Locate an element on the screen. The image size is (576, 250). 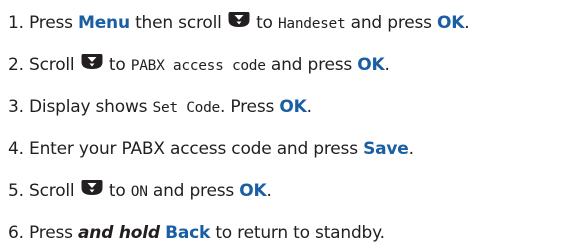
step-5: 5. Scroll to ON and press OK. is located at coordinates (140, 190).